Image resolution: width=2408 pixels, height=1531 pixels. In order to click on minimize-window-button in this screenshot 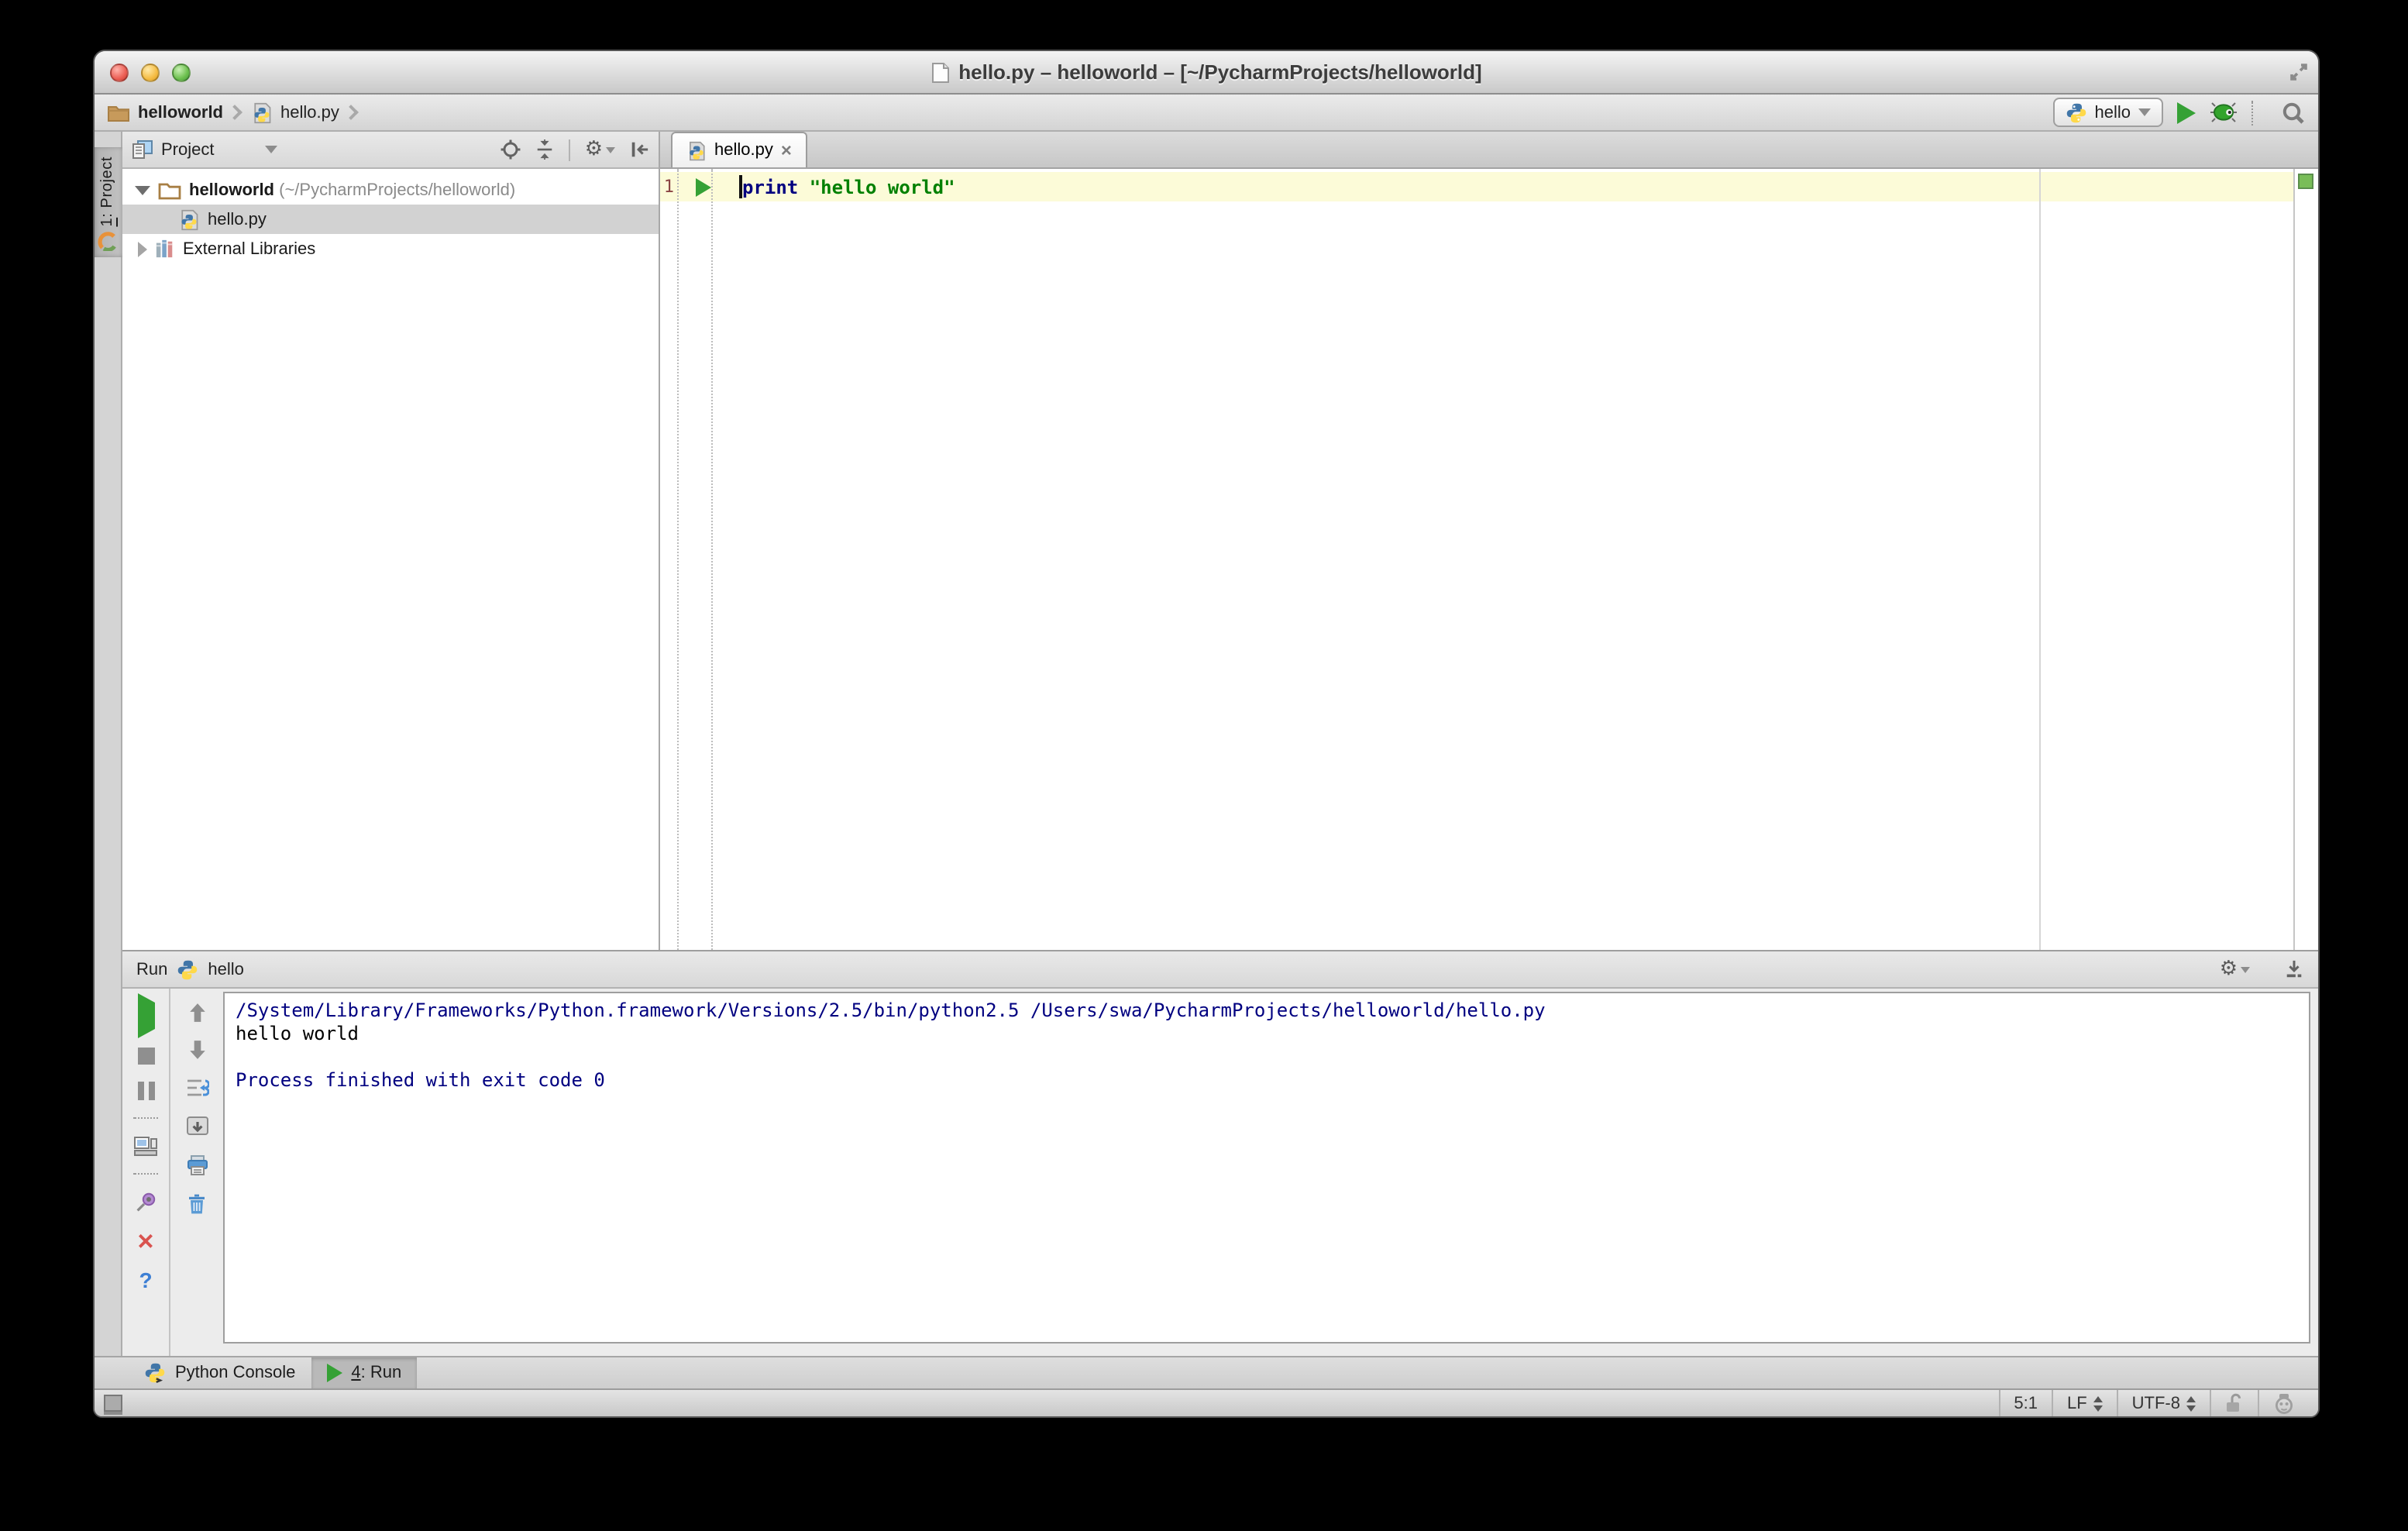, I will do `click(150, 73)`.